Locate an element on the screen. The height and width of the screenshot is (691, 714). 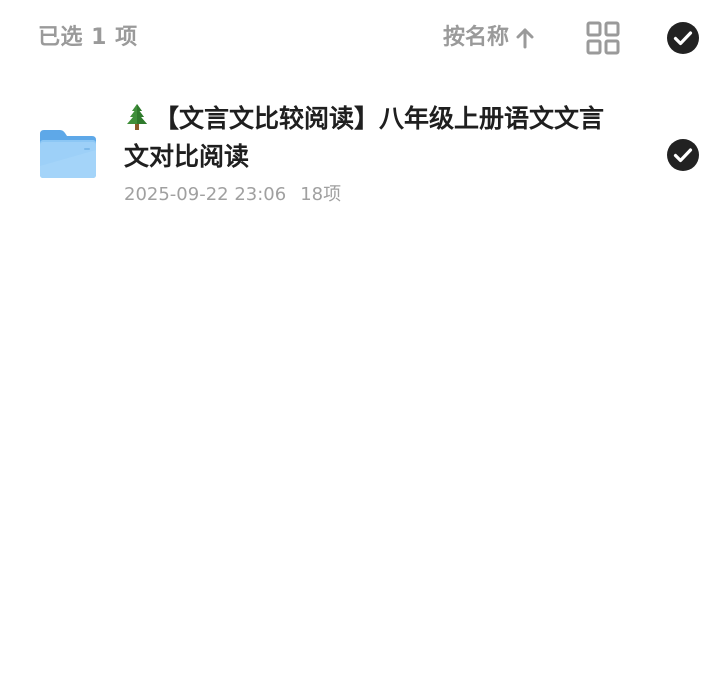
sort-by-name-button: 按名称 is located at coordinates (489, 38).